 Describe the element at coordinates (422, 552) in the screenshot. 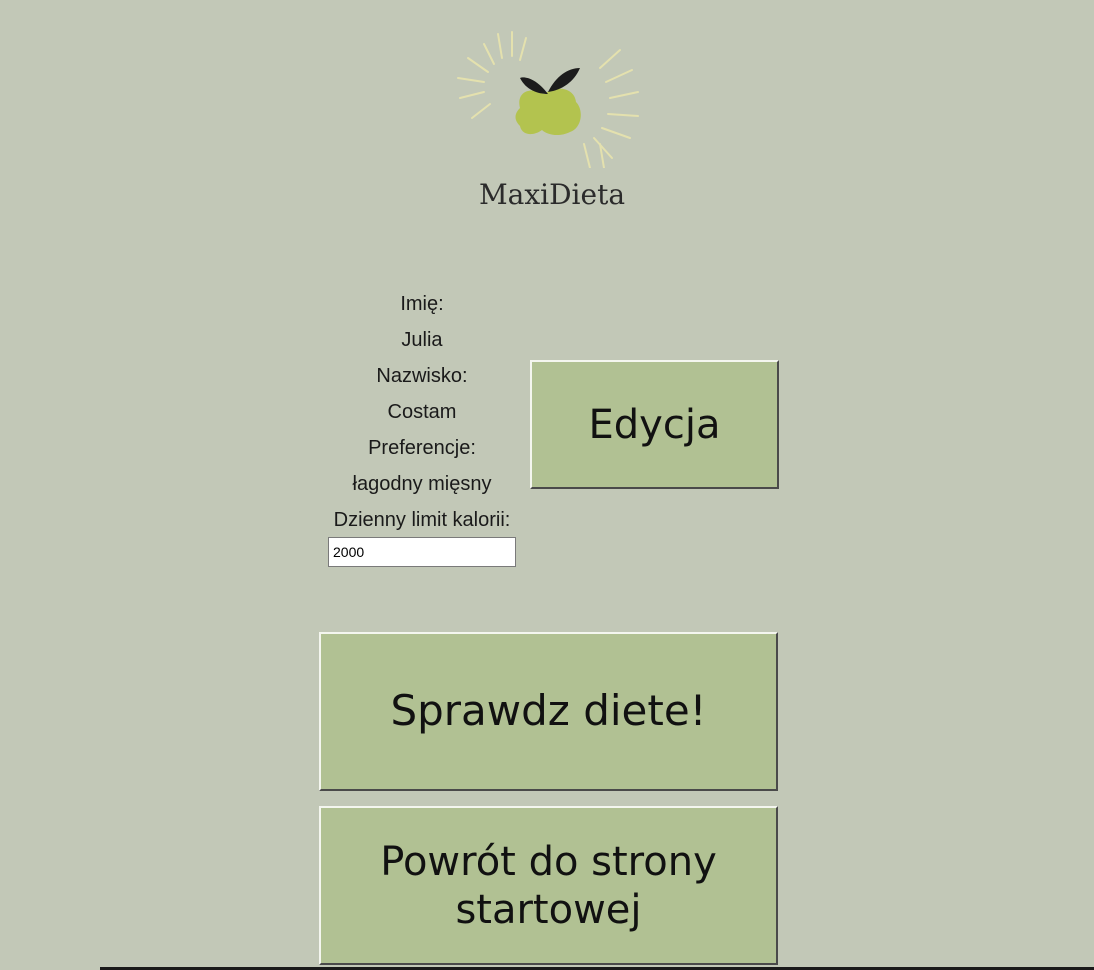

I see `calorie-limit-input` at that location.